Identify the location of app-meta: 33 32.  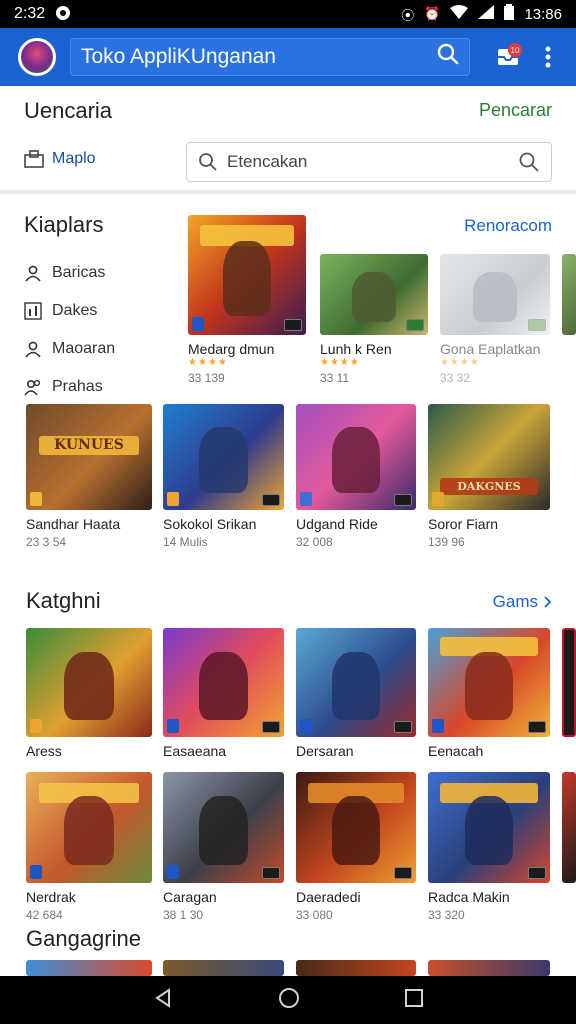
(455, 378).